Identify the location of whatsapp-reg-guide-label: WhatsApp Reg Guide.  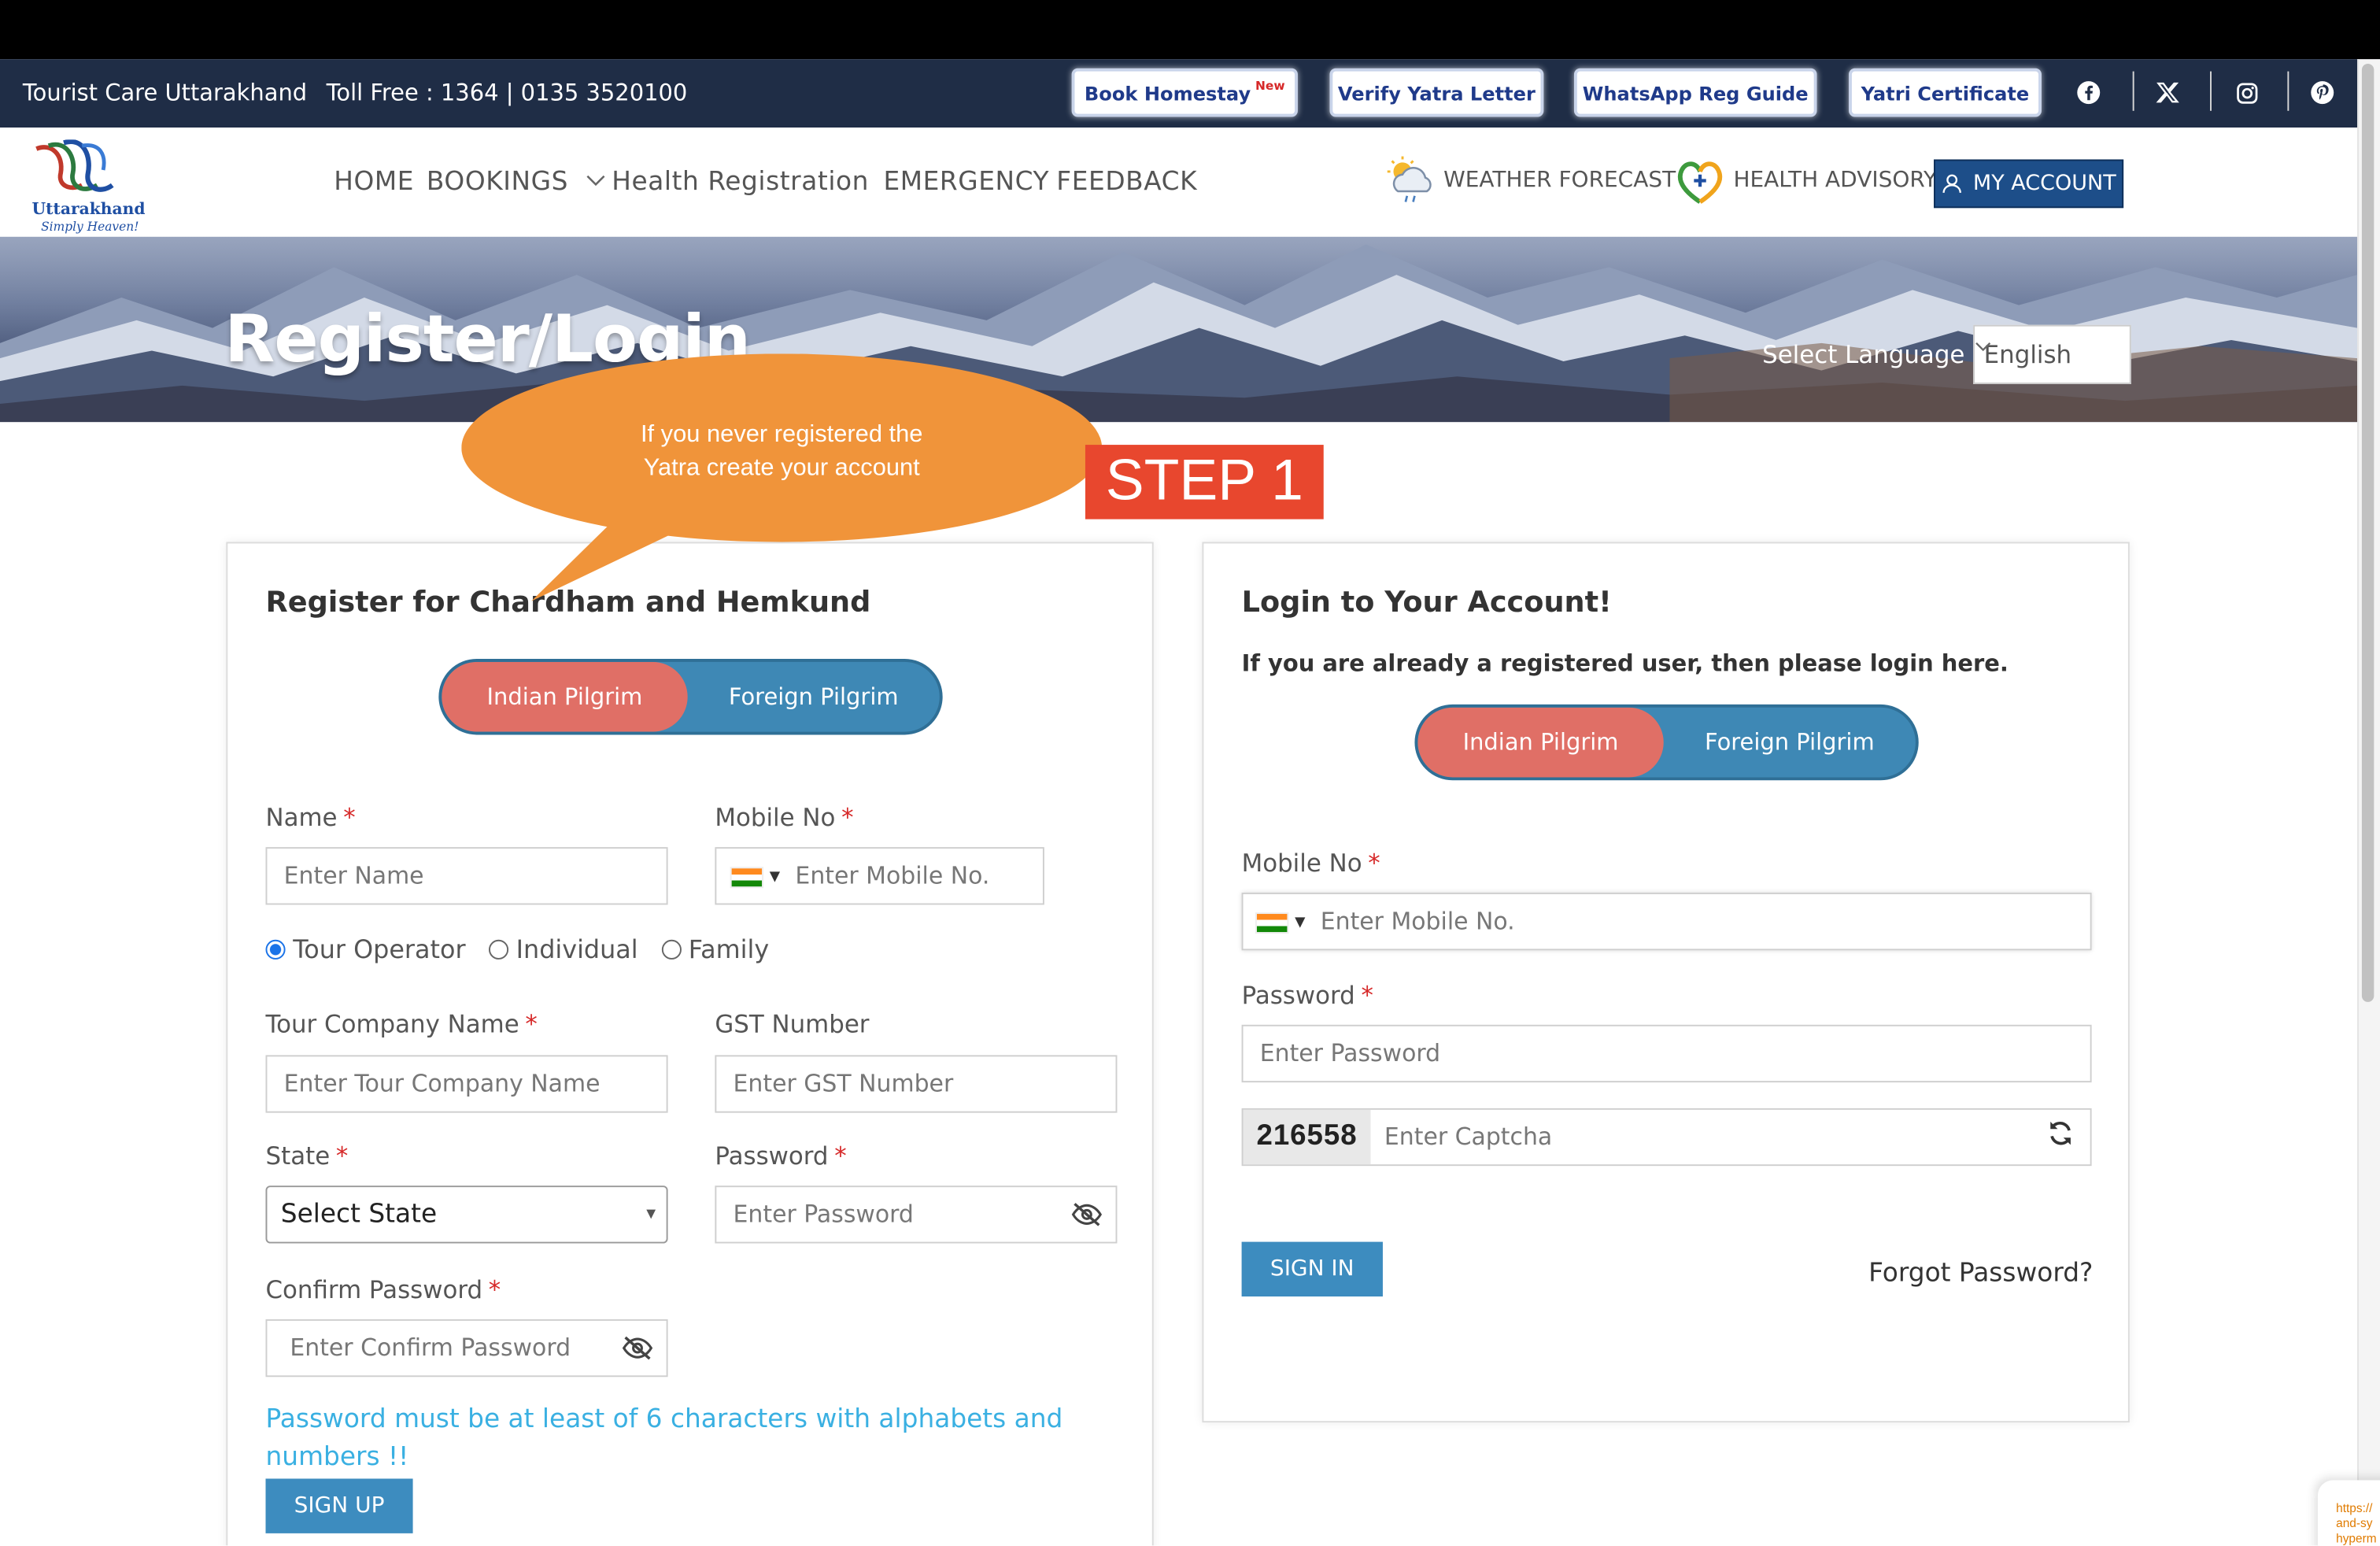
(1695, 93).